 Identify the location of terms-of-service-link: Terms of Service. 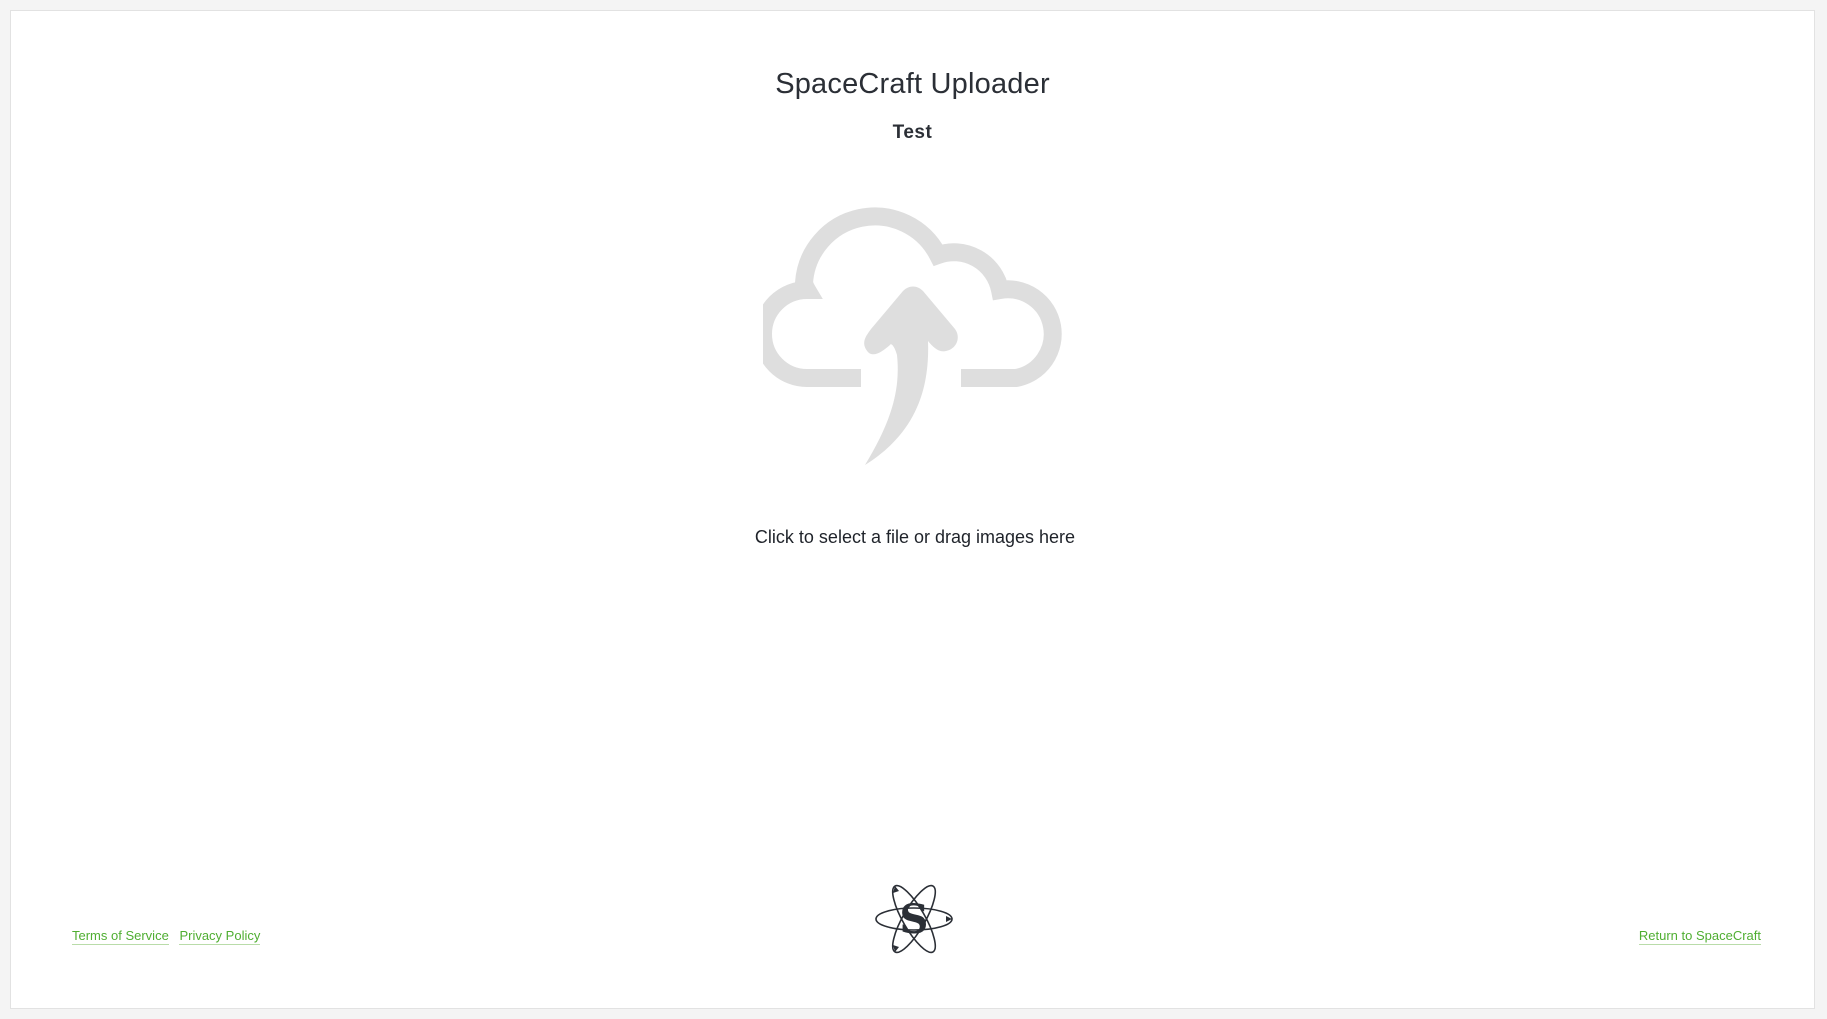
(120, 936).